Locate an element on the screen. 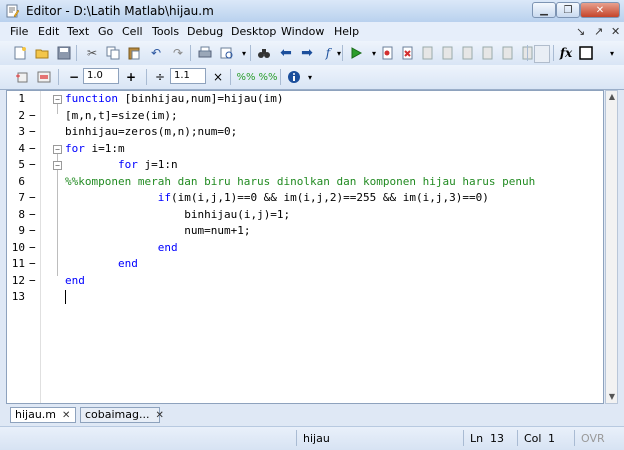 This screenshot has width=624, height=450. insert-function-icon: fx is located at coordinates (566, 53).